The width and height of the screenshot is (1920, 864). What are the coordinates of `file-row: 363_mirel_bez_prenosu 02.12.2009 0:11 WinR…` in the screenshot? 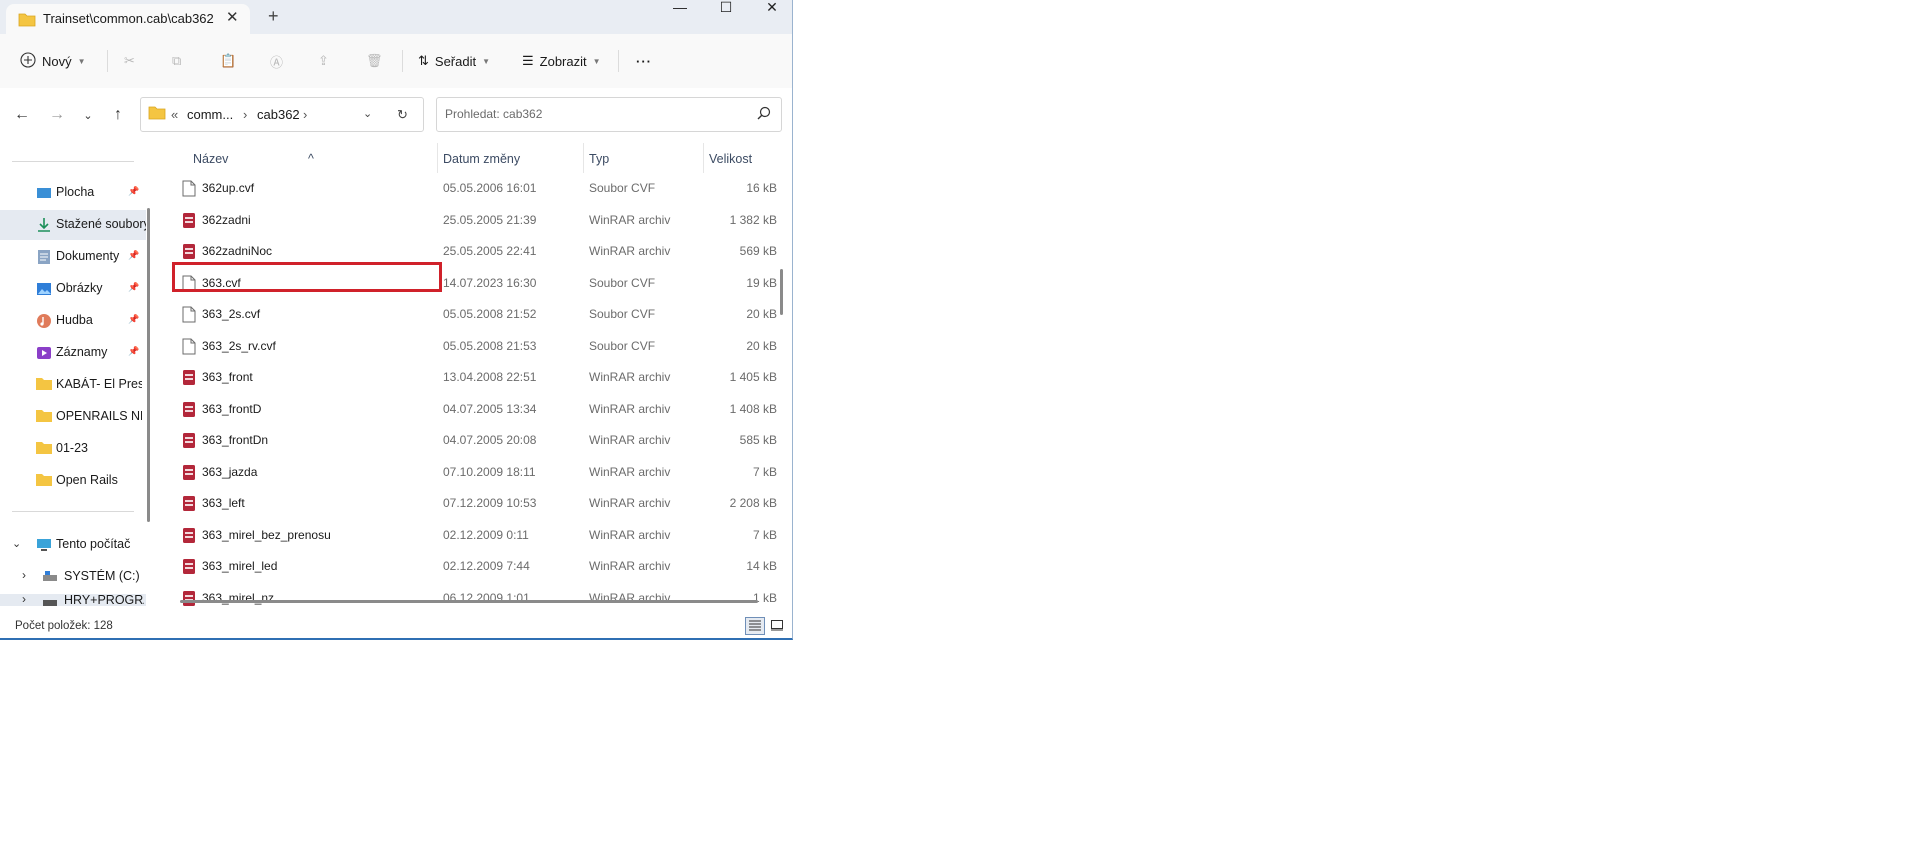 It's located at (471, 535).